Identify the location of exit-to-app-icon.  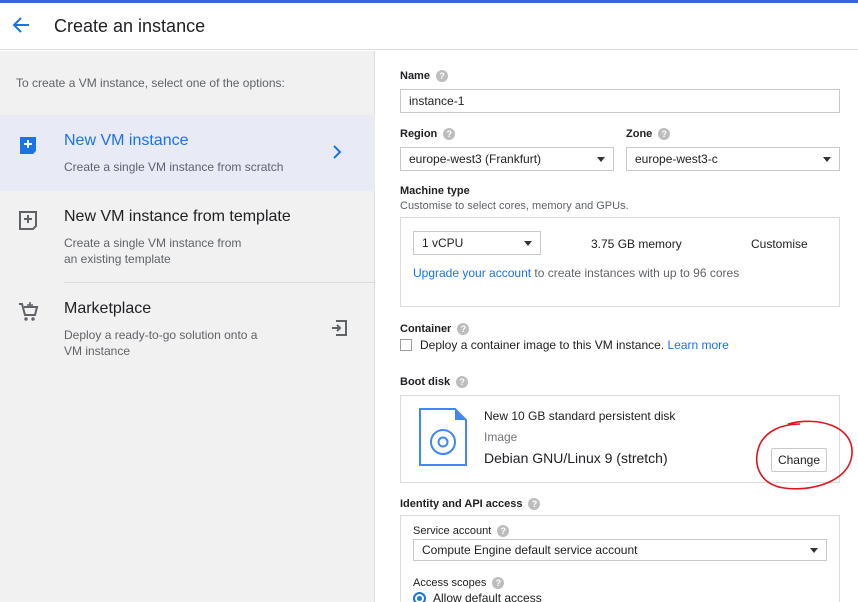
(339, 330).